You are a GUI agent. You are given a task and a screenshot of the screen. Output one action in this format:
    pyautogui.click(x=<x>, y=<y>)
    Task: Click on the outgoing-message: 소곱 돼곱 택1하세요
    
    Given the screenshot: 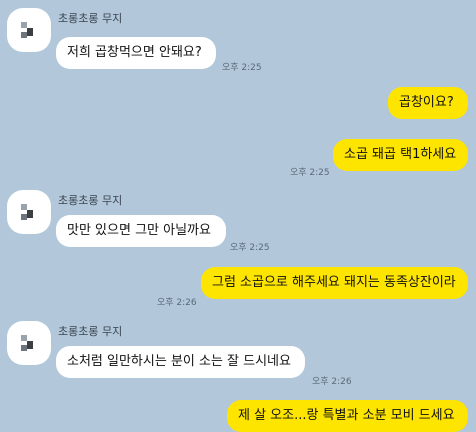 What is the action you would take?
    pyautogui.click(x=400, y=155)
    